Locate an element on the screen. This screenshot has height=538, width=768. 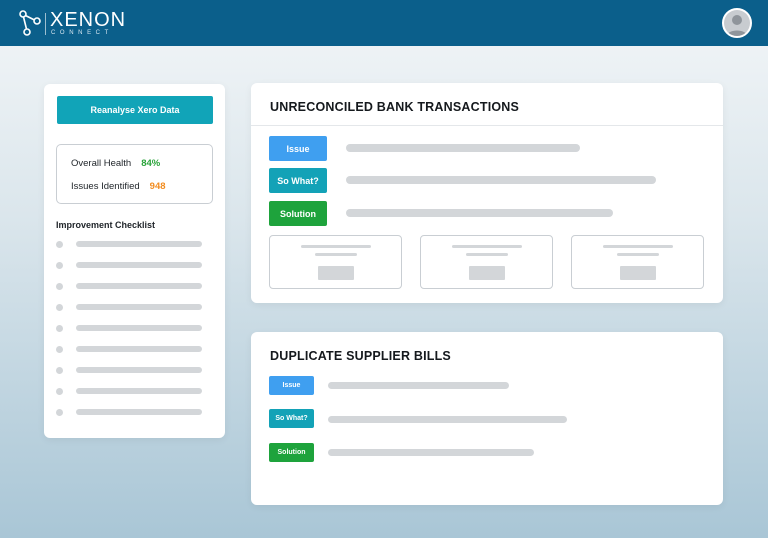
logo-subtext: CONNECT is located at coordinates (82, 33).